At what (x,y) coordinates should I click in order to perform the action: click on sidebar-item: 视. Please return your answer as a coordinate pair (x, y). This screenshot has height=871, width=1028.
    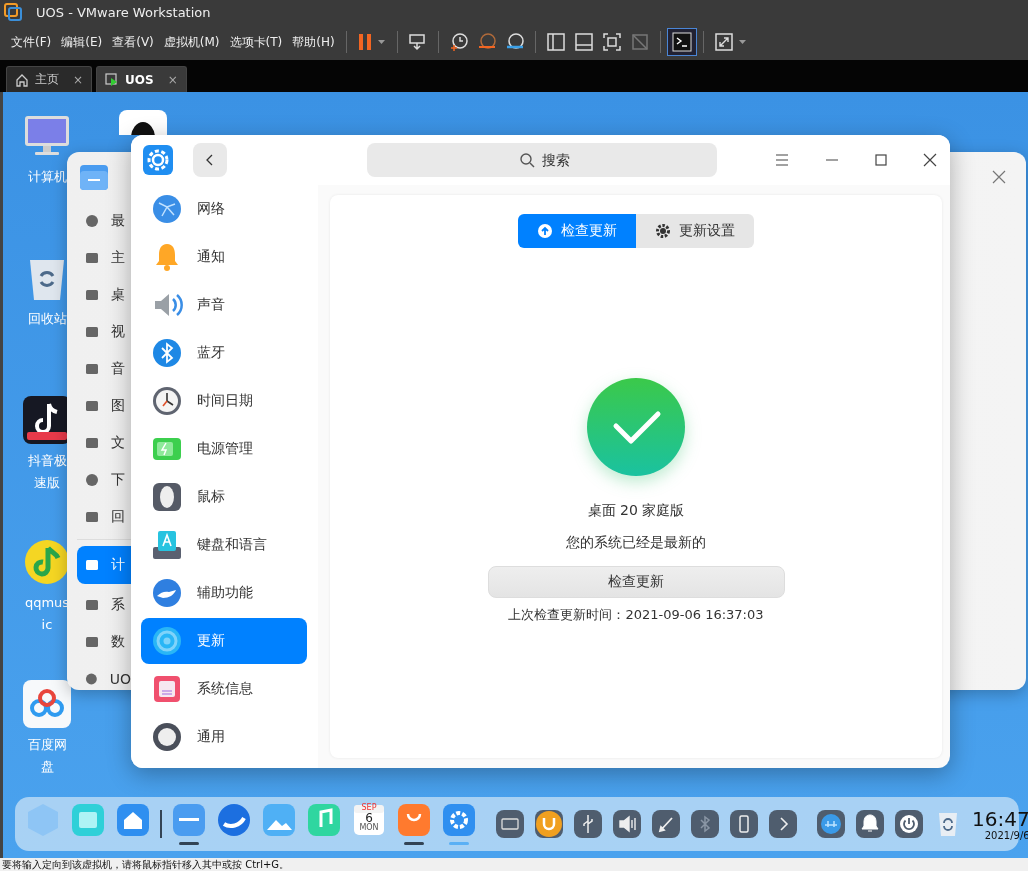
    Looking at the image, I should click on (104, 331).